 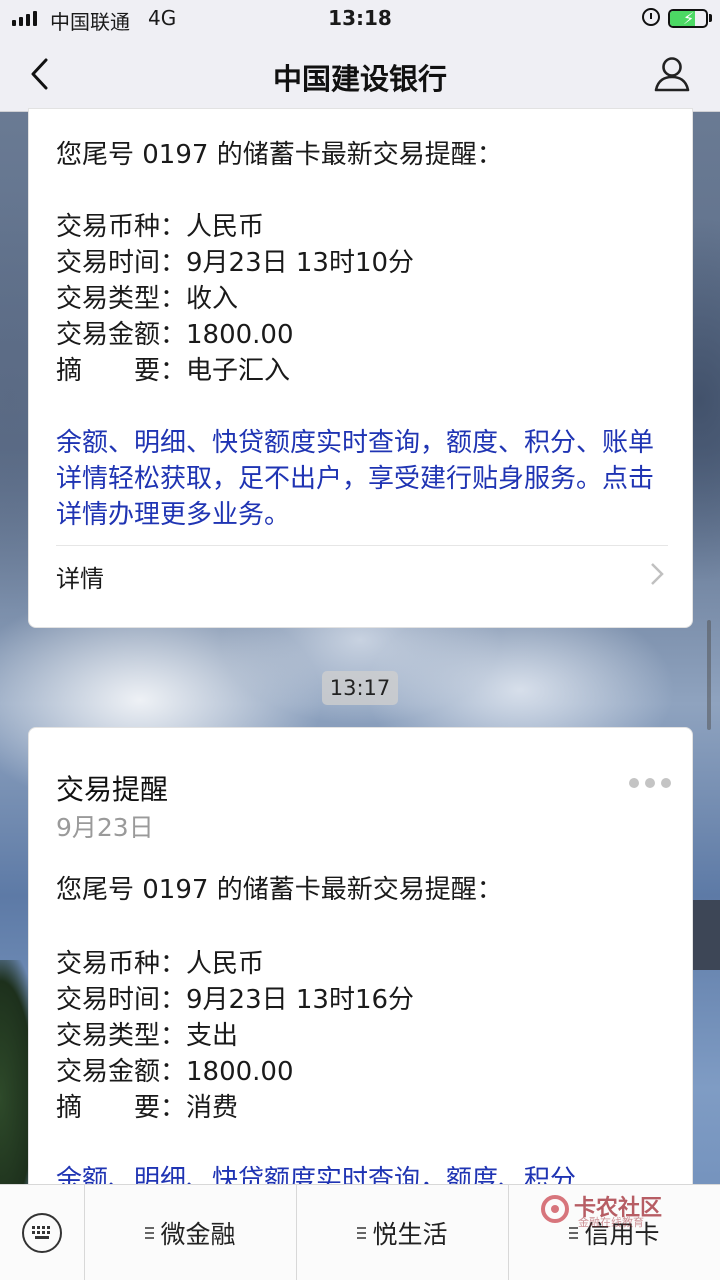 I want to click on nav-bar: 中国建设银行, so click(x=360, y=74).